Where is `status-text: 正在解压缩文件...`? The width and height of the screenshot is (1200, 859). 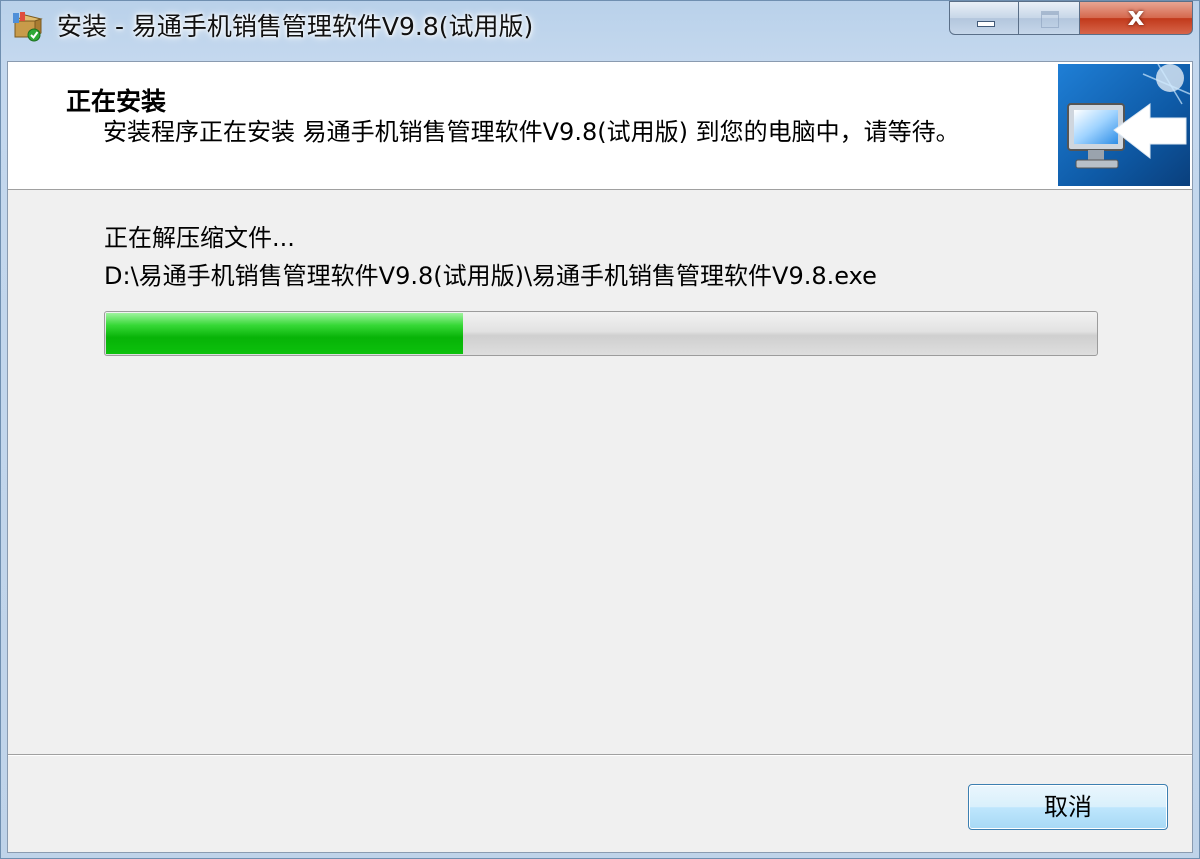 status-text: 正在解压缩文件... is located at coordinates (199, 238).